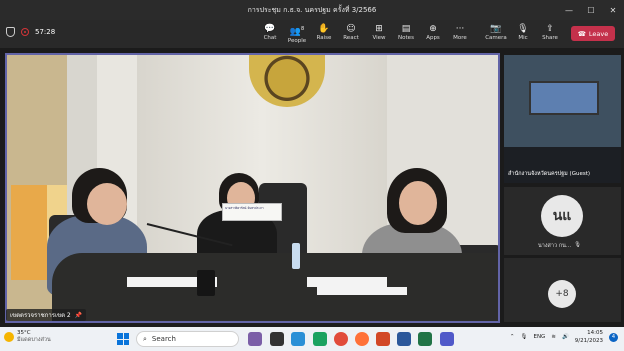 The image size is (624, 351). Describe the element at coordinates (351, 29) in the screenshot. I see `smiley-icon: ☺` at that location.